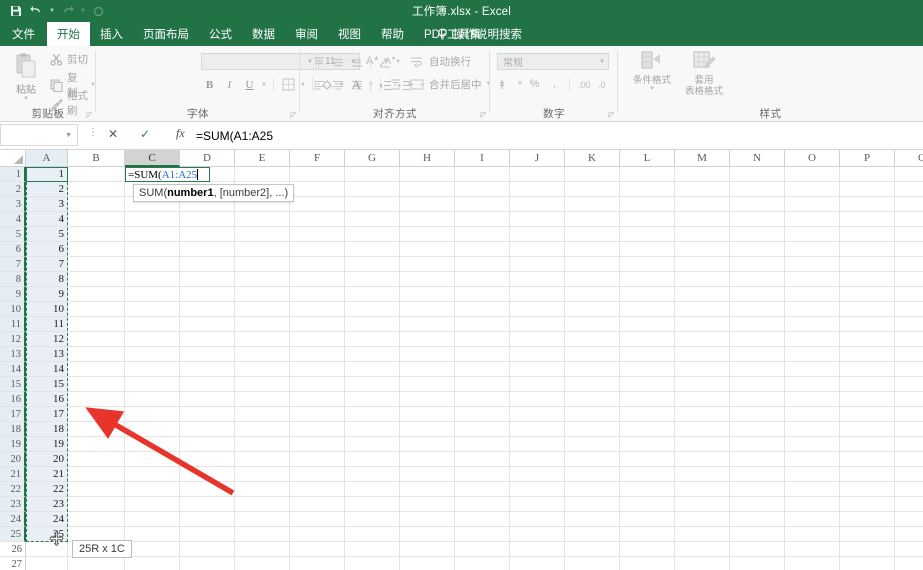 Image resolution: width=923 pixels, height=570 pixels. Describe the element at coordinates (317, 279) in the screenshot. I see `cell-F8` at that location.